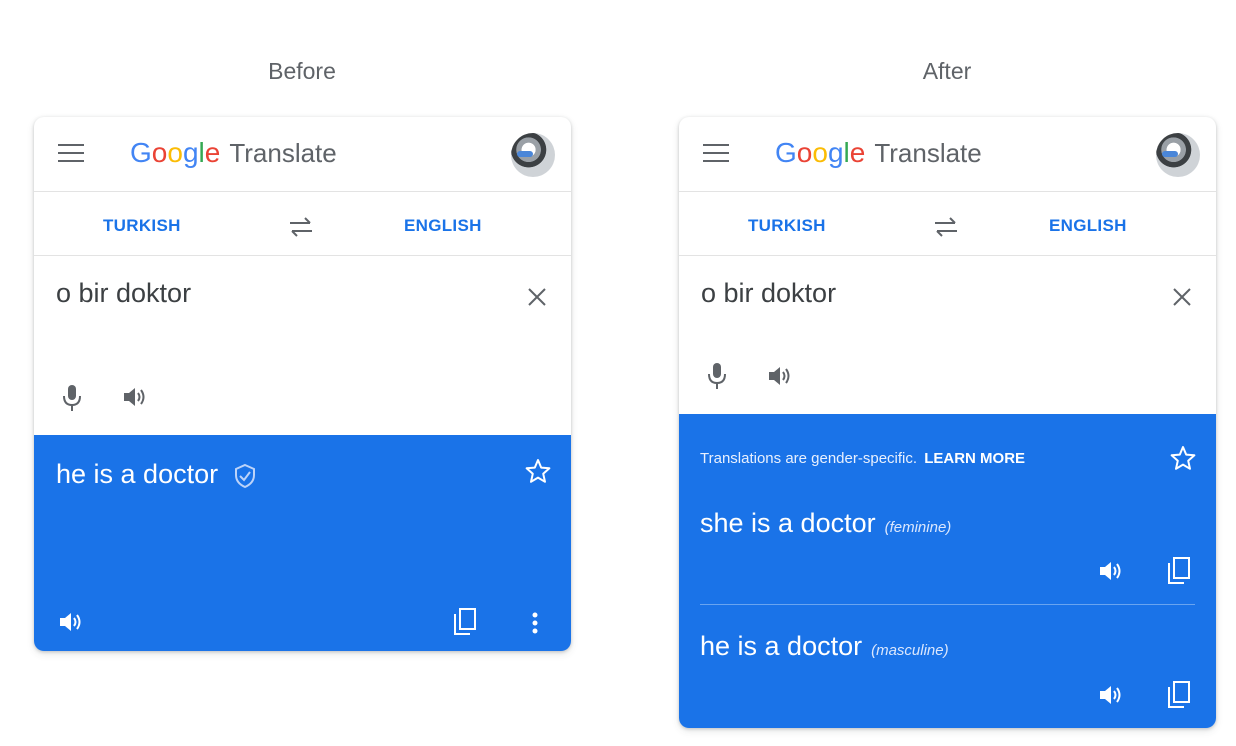  What do you see at coordinates (302, 543) in the screenshot?
I see `translation-panel: he is a doctor` at bounding box center [302, 543].